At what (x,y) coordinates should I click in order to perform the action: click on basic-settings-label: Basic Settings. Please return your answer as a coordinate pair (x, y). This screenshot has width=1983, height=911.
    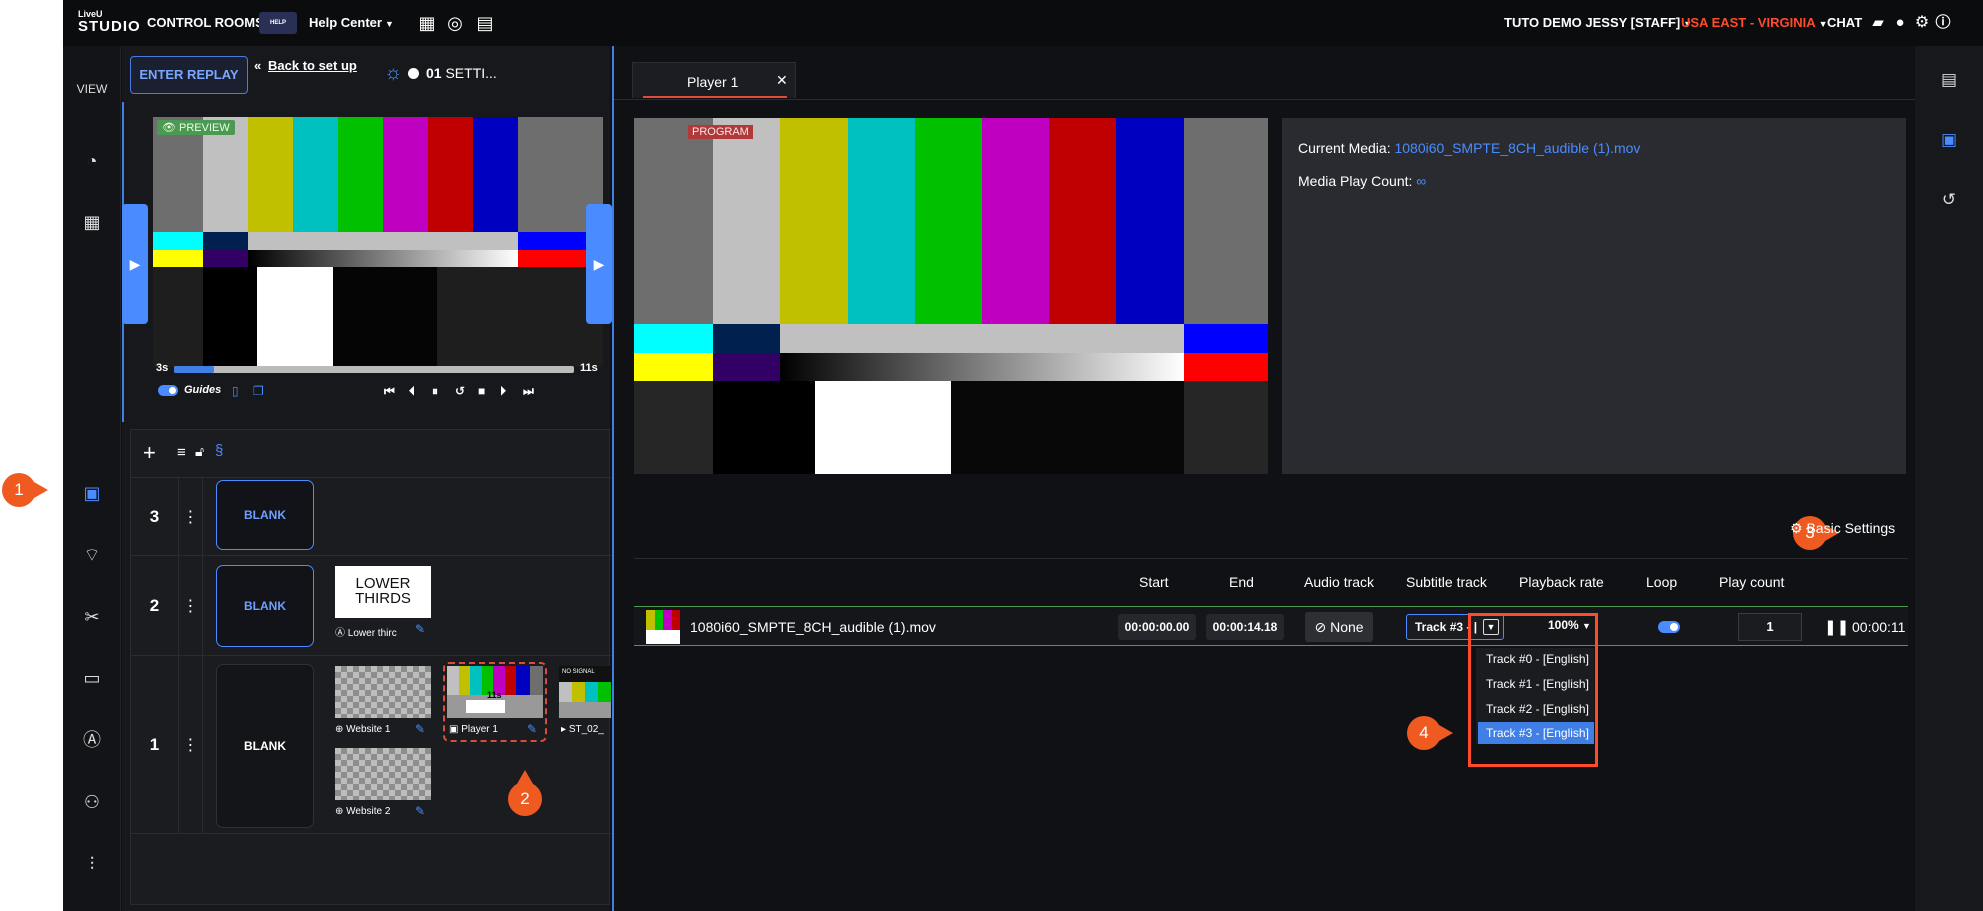
    Looking at the image, I should click on (1851, 528).